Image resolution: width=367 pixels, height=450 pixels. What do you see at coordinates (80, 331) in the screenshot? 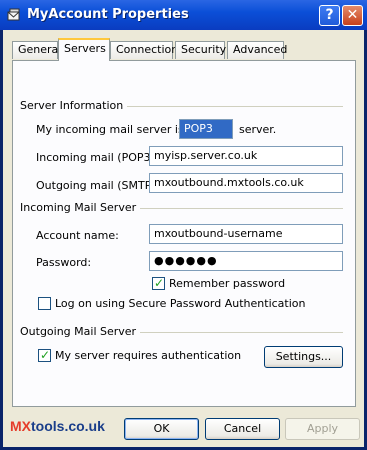
I see `outgoing-mail-server-group-label: Outgoing Mail Server` at bounding box center [80, 331].